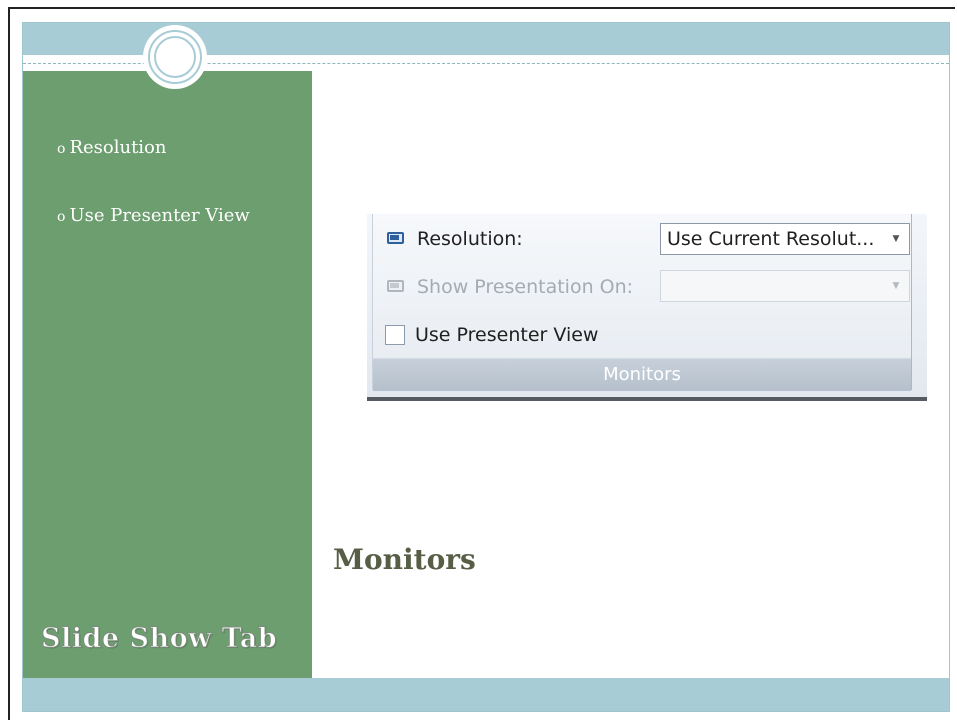  Describe the element at coordinates (486, 694) in the screenshot. I see `bottom-bar` at that location.